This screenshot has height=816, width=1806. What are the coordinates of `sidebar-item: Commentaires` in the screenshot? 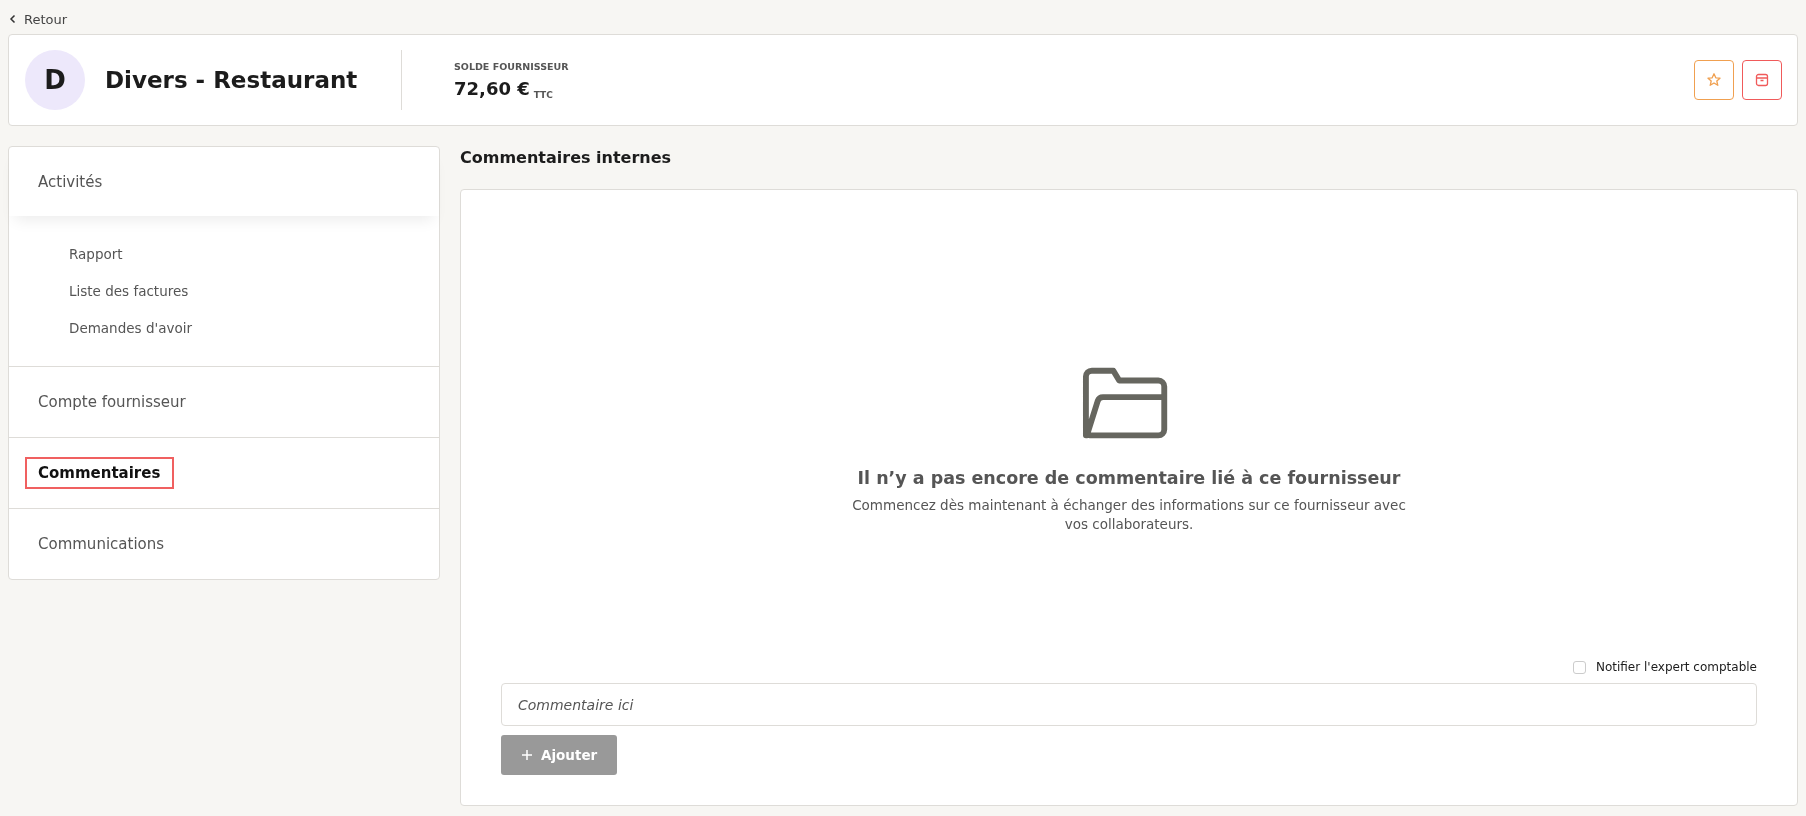 It's located at (100, 473).